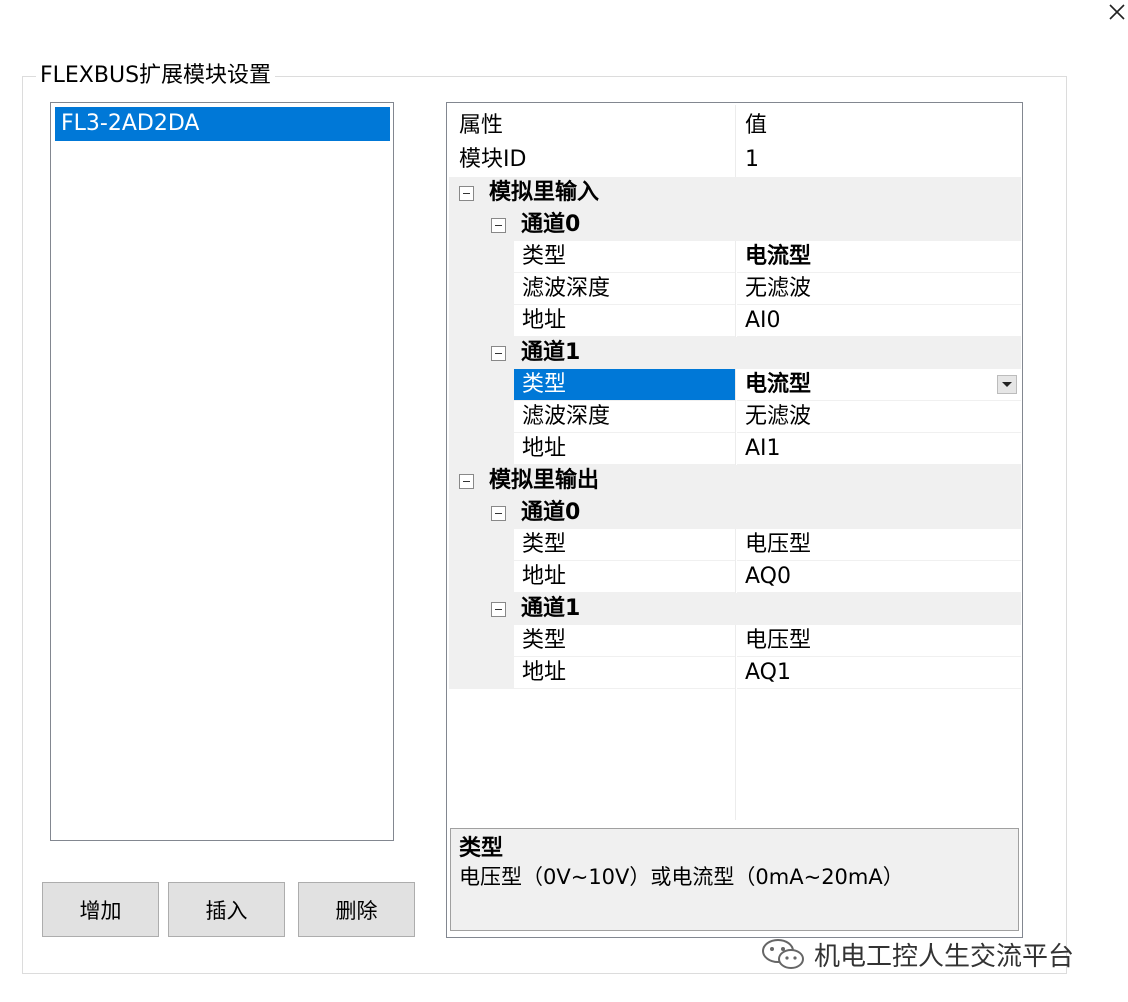 This screenshot has height=1002, width=1128. Describe the element at coordinates (879, 449) in the screenshot. I see `prop-value: AI1` at that location.